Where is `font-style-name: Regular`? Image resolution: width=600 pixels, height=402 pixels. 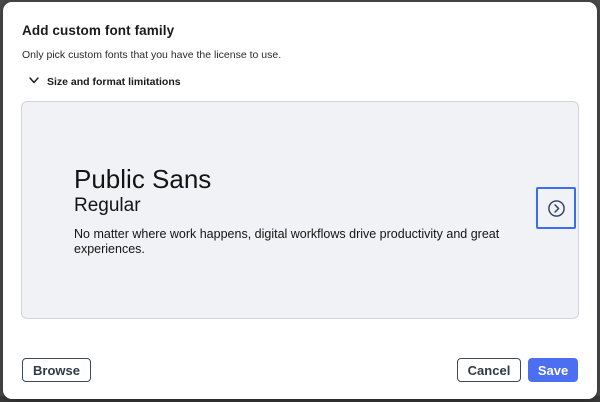
font-style-name: Regular is located at coordinates (107, 205).